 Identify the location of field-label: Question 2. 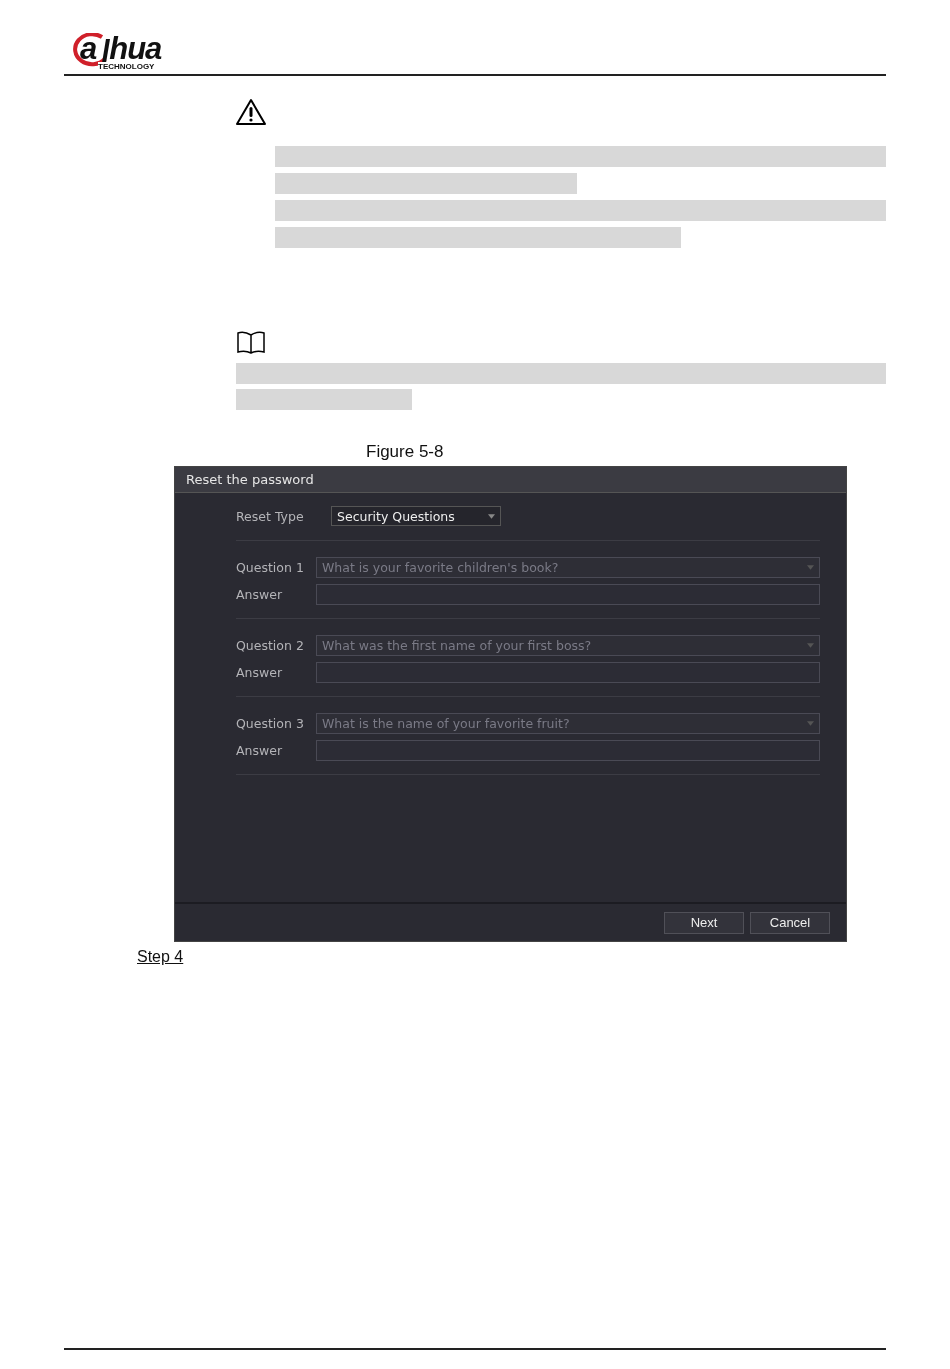
(270, 645).